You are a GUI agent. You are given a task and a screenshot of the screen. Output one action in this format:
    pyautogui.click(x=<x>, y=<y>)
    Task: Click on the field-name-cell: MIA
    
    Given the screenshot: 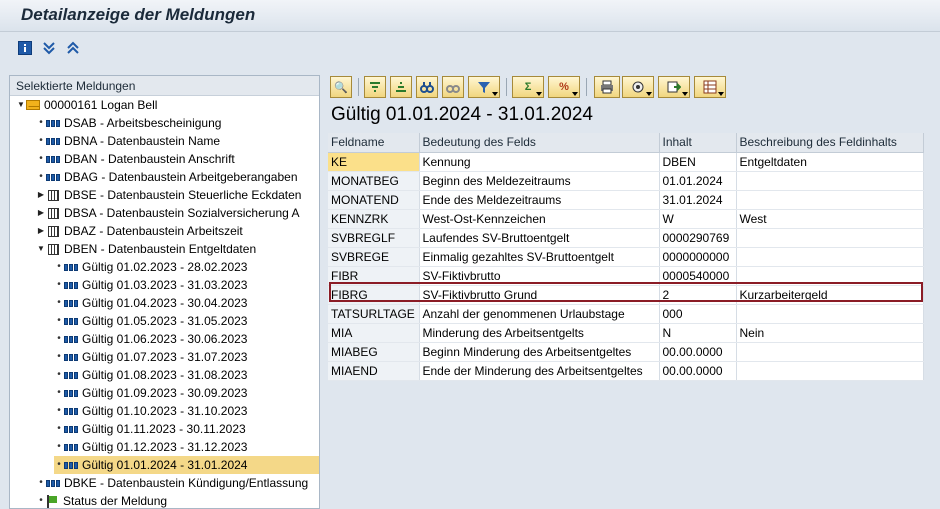 What is the action you would take?
    pyautogui.click(x=374, y=333)
    